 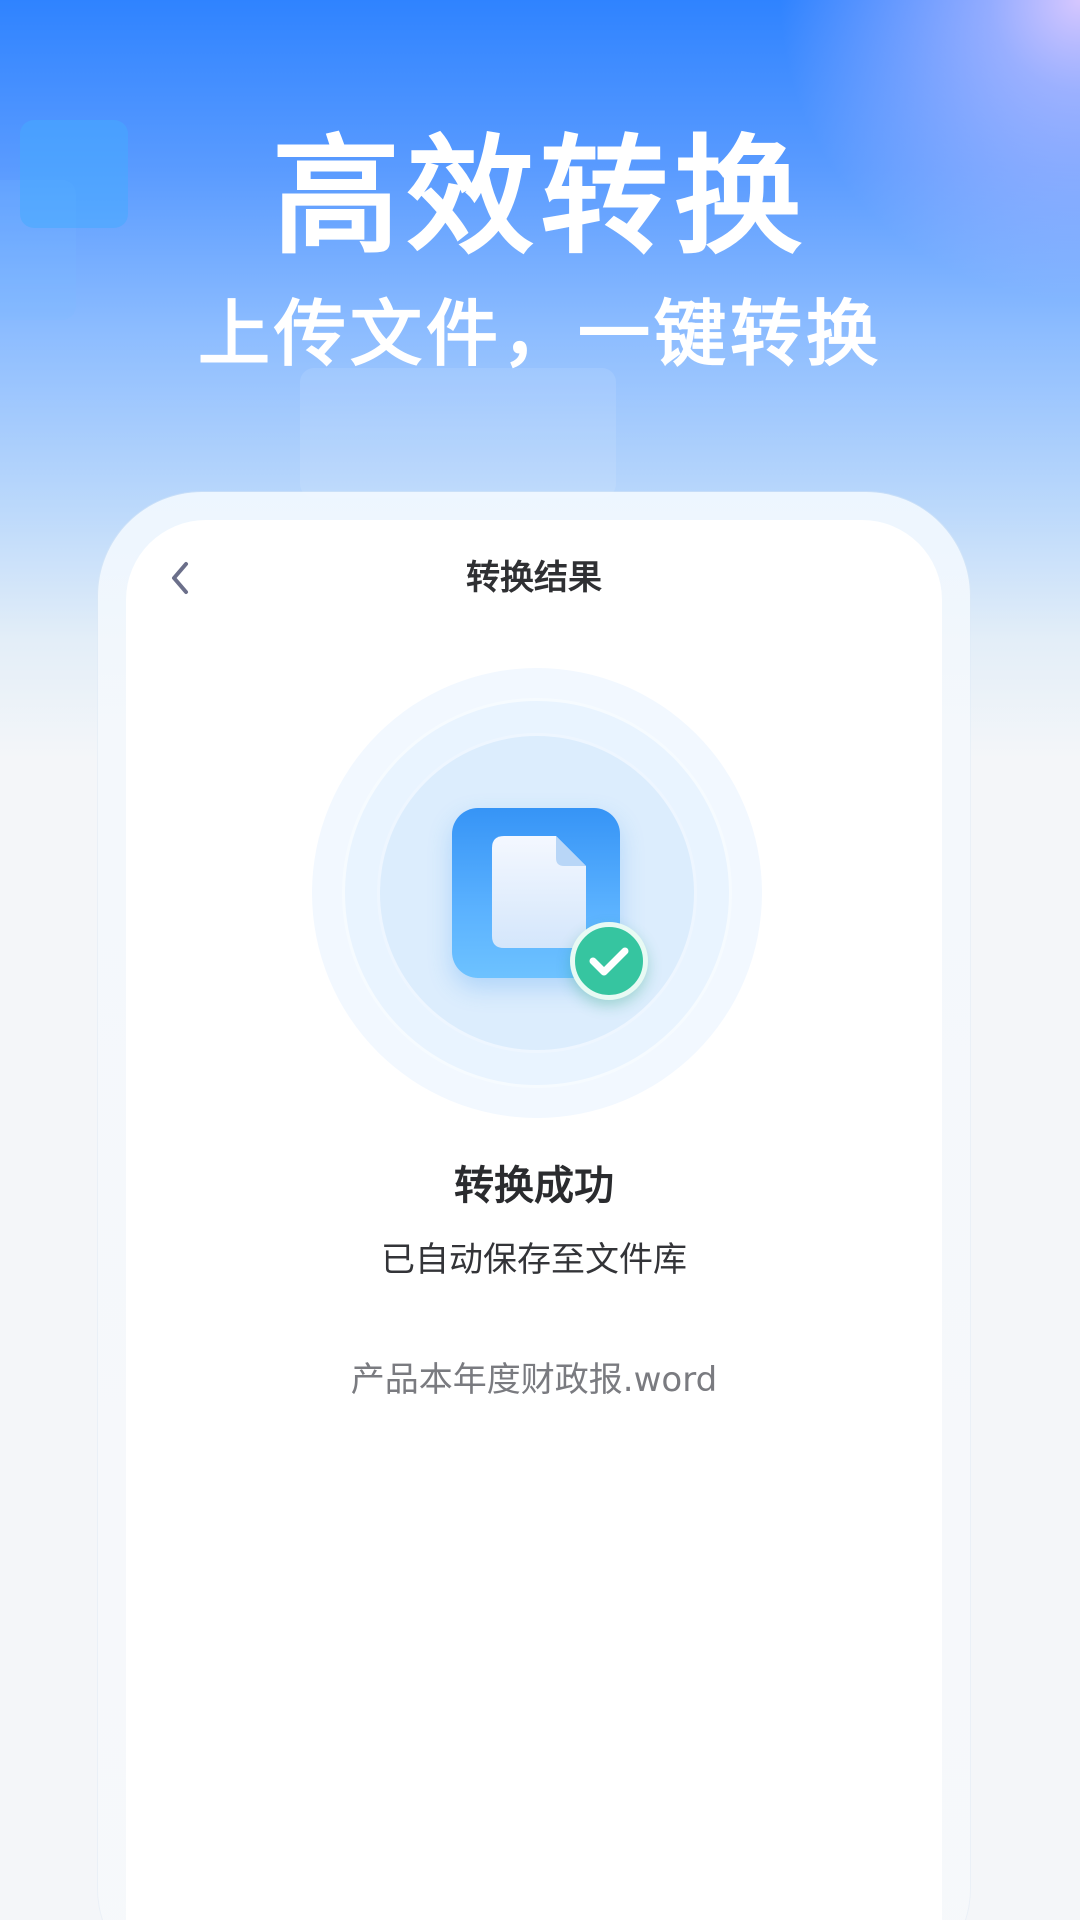 What do you see at coordinates (458, 433) in the screenshot?
I see `decorative-square` at bounding box center [458, 433].